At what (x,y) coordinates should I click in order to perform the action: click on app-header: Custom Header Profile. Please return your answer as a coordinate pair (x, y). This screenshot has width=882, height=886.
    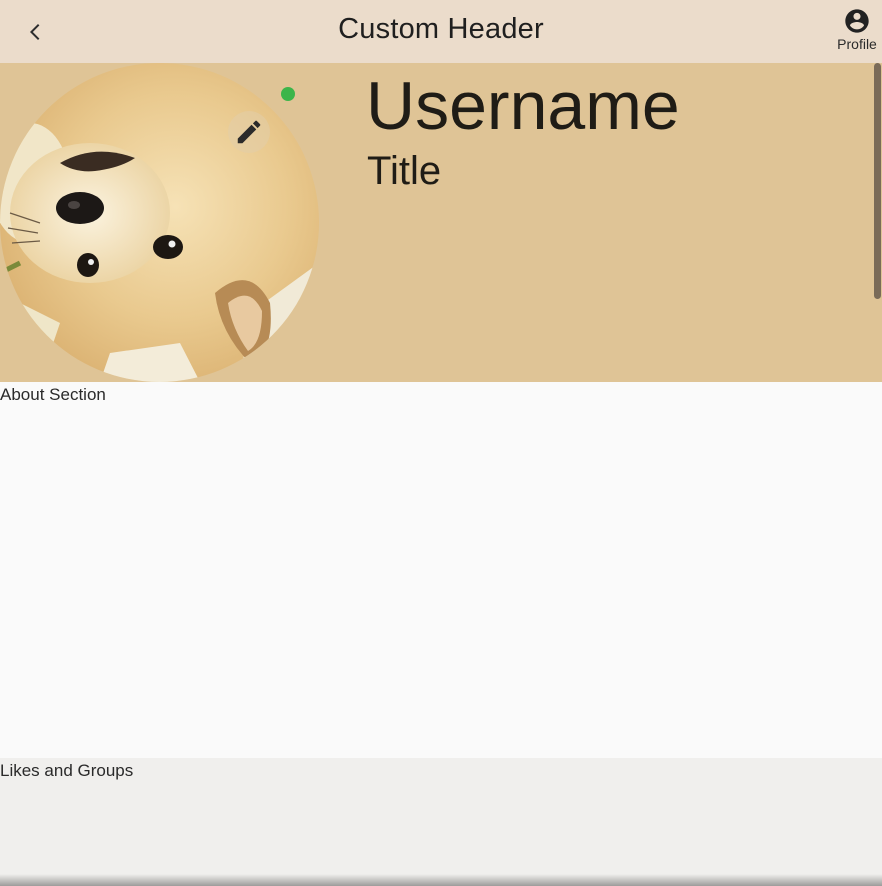
    Looking at the image, I should click on (441, 31).